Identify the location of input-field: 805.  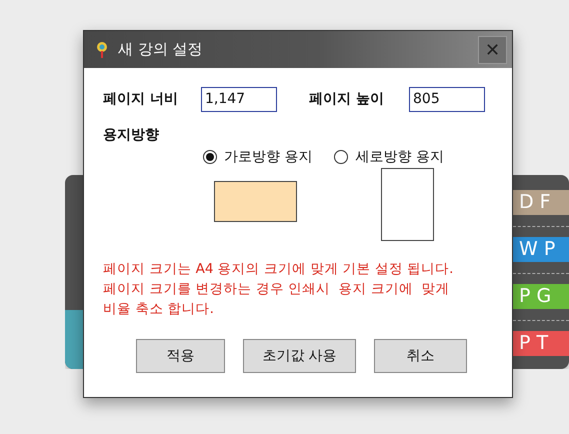
(447, 99).